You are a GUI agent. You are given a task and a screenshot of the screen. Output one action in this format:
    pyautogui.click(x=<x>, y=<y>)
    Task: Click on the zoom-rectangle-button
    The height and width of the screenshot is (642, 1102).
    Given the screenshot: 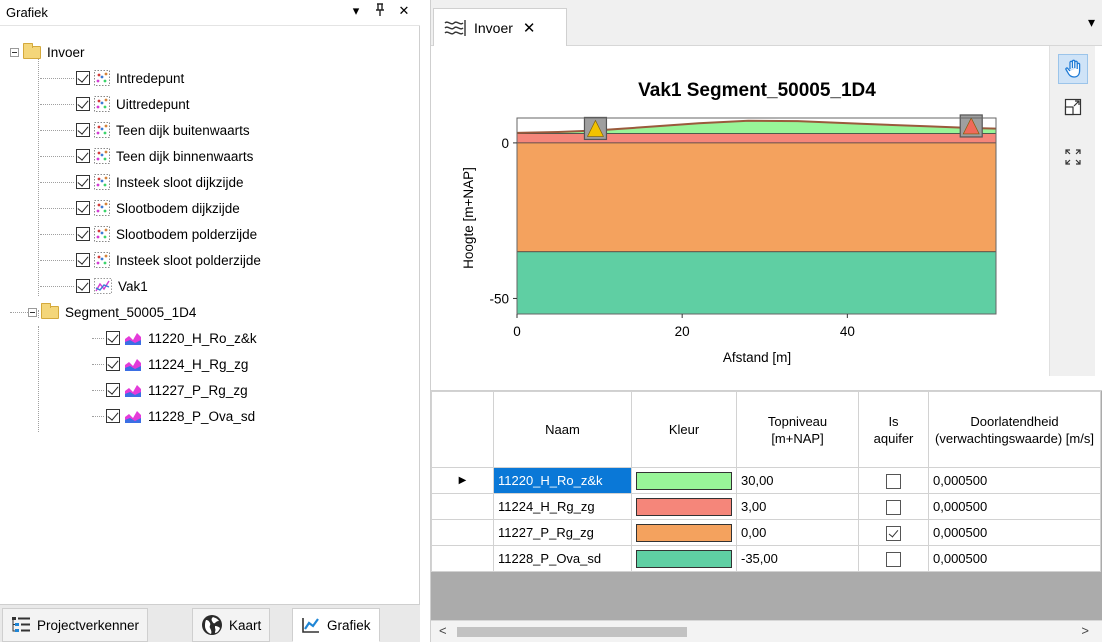 What is the action you would take?
    pyautogui.click(x=1073, y=107)
    